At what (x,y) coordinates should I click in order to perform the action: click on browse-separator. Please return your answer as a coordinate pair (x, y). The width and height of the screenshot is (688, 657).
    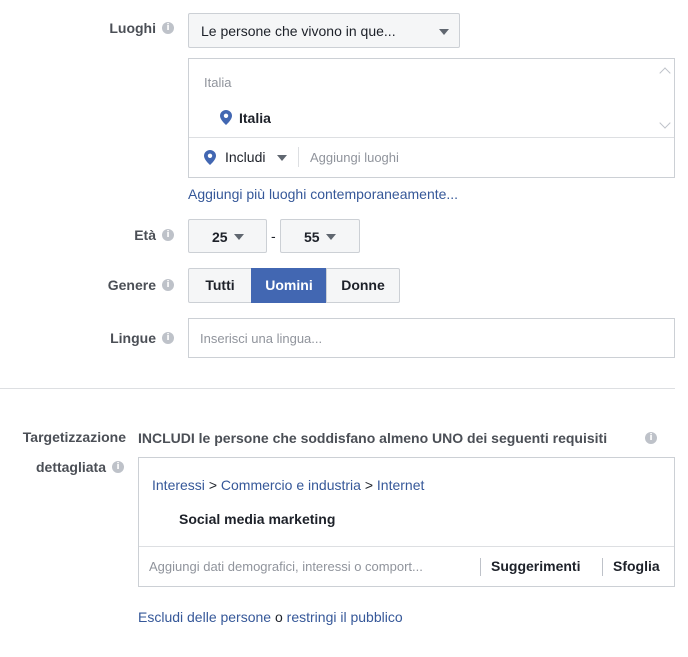
    Looking at the image, I should click on (602, 567).